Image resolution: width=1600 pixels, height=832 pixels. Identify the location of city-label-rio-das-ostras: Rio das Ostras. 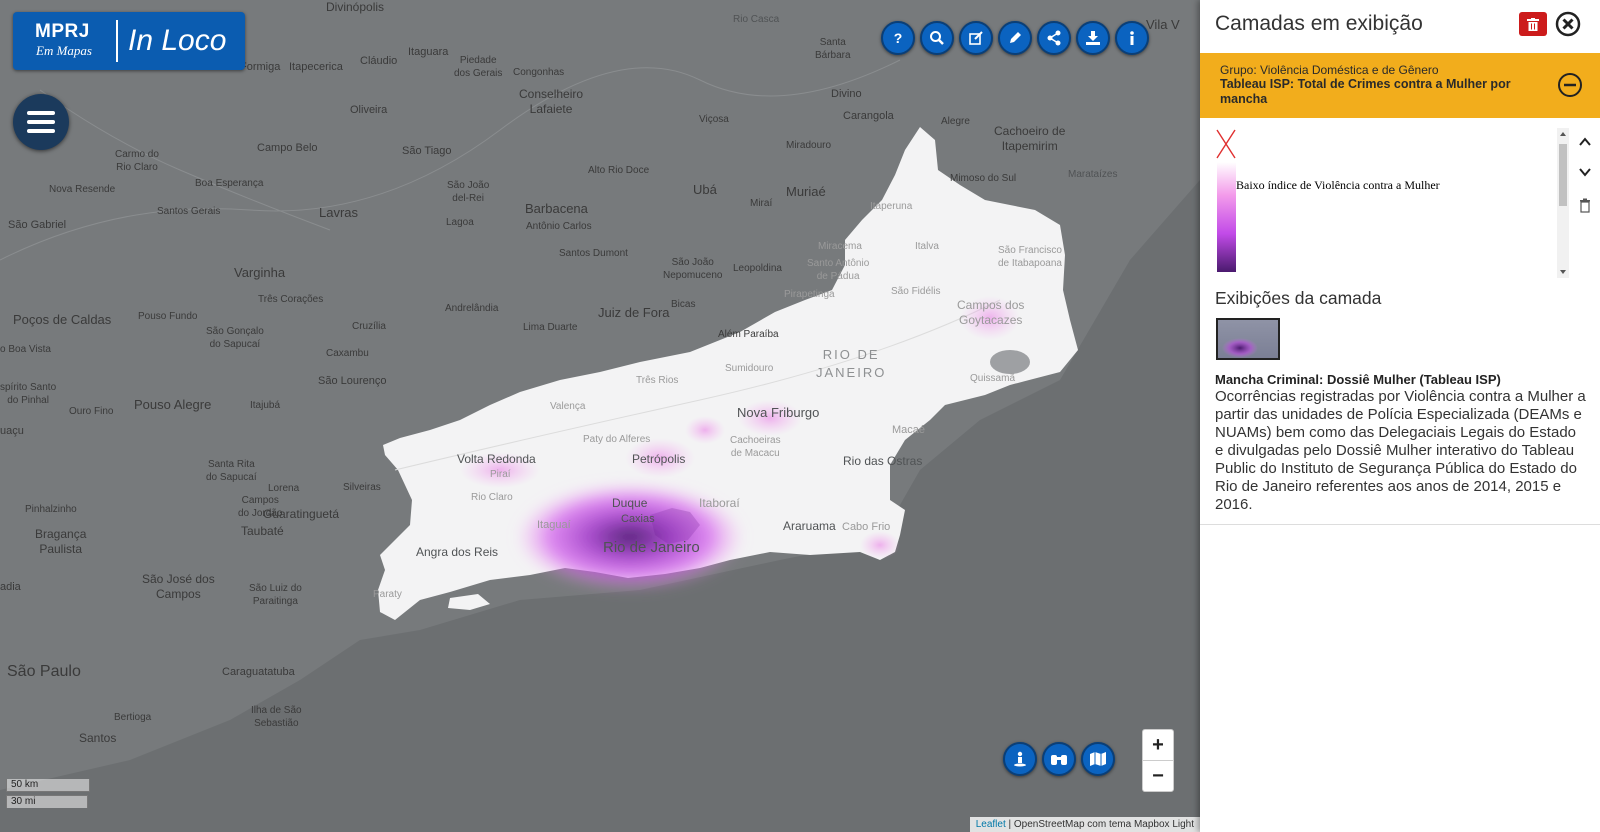
(883, 461).